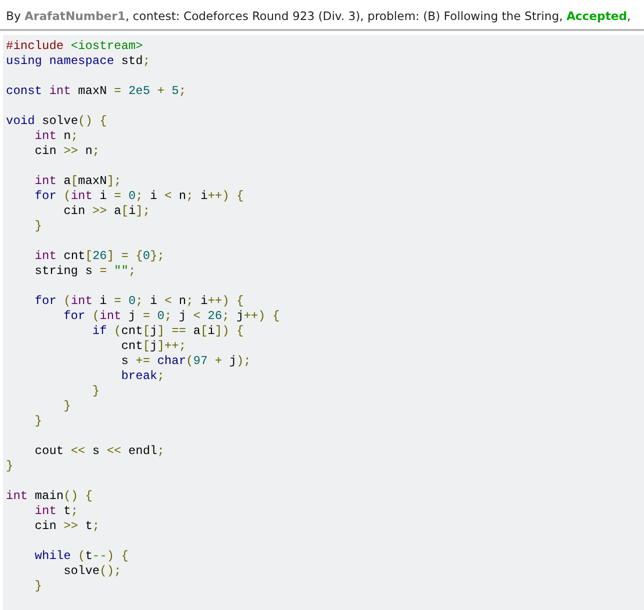 The height and width of the screenshot is (610, 644). Describe the element at coordinates (318, 16) in the screenshot. I see `submission-info: By ArafatNumber1, contest: Codeforces Round 923 (Div. 3), problem: (B) Following the String, Accepted,` at that location.